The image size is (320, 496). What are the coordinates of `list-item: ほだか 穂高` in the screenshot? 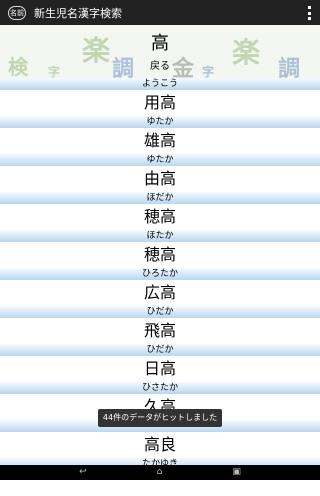 It's located at (160, 211).